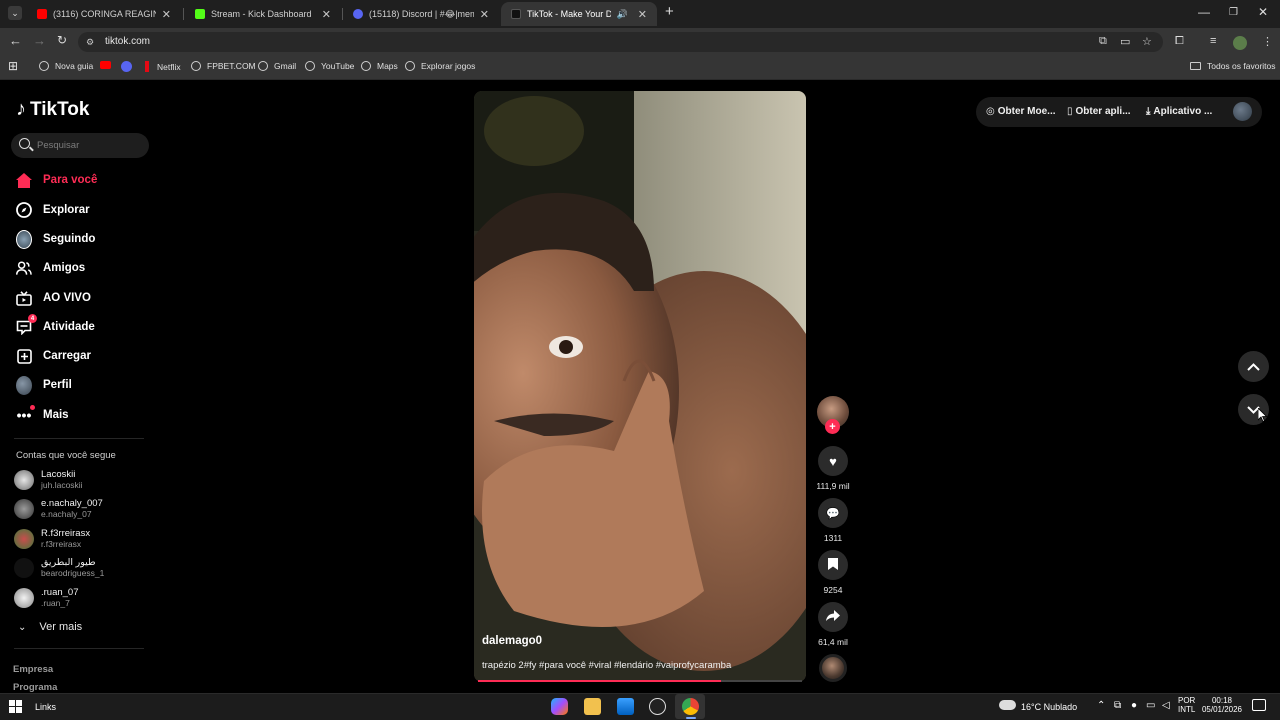 The width and height of the screenshot is (1280, 720). What do you see at coordinates (1007, 705) in the screenshot?
I see `cloud-weather-icon` at bounding box center [1007, 705].